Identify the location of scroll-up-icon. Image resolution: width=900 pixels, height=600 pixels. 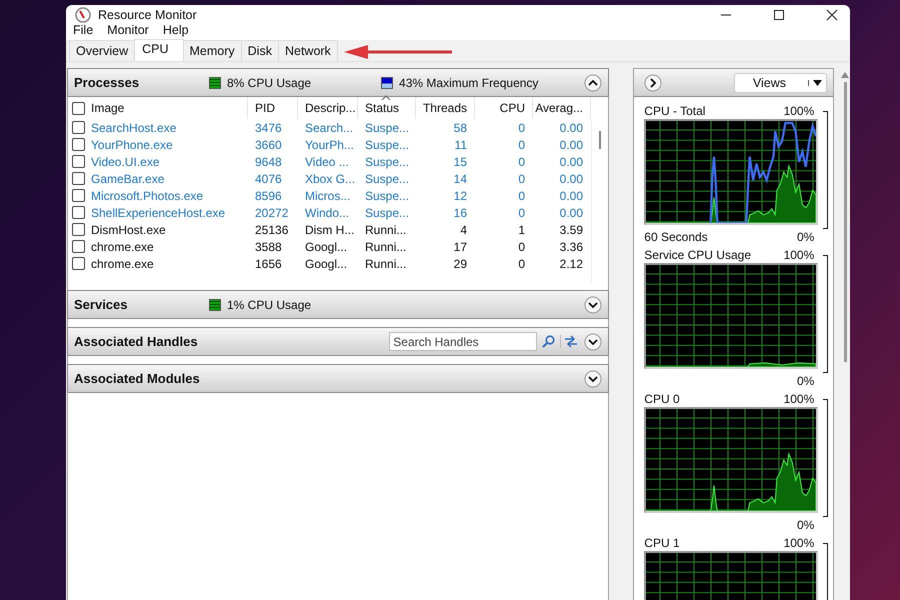
(845, 75).